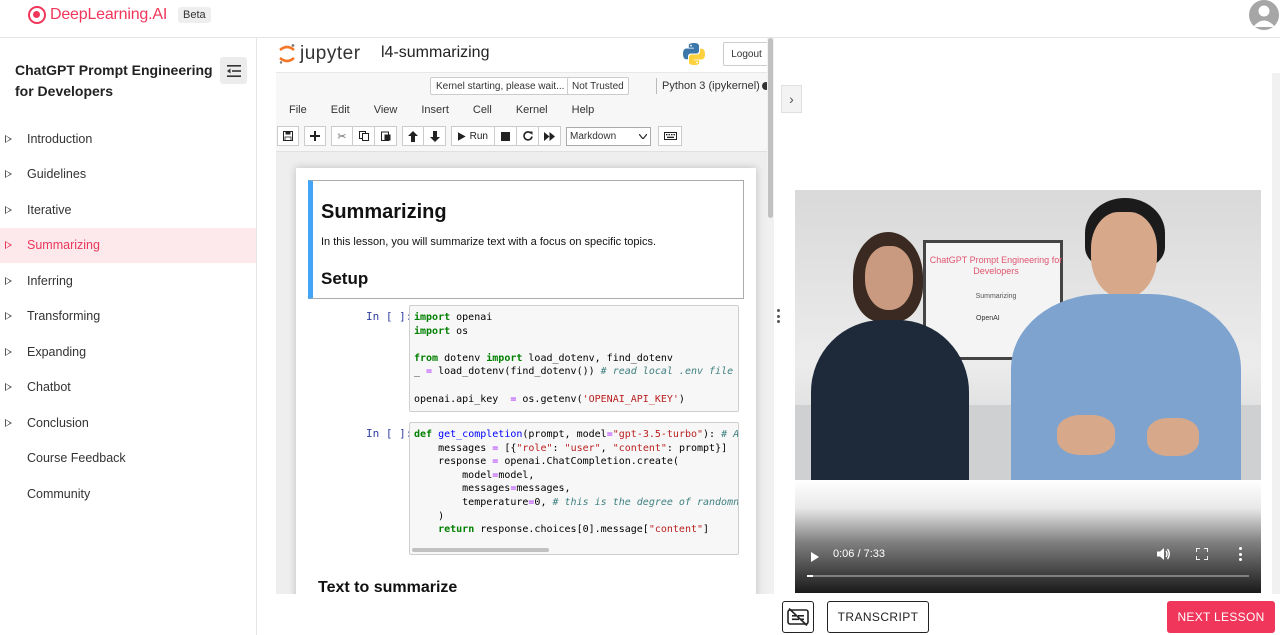 This screenshot has height=635, width=1280. What do you see at coordinates (1264, 15) in the screenshot?
I see `user-avatar-icon` at bounding box center [1264, 15].